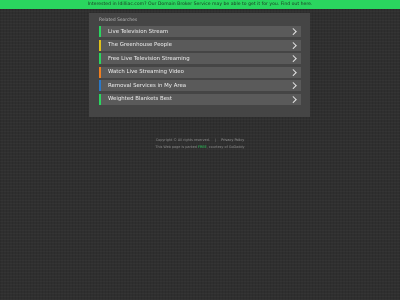 The image size is (400, 300). I want to click on related-searches-title: Related Searches, so click(118, 20).